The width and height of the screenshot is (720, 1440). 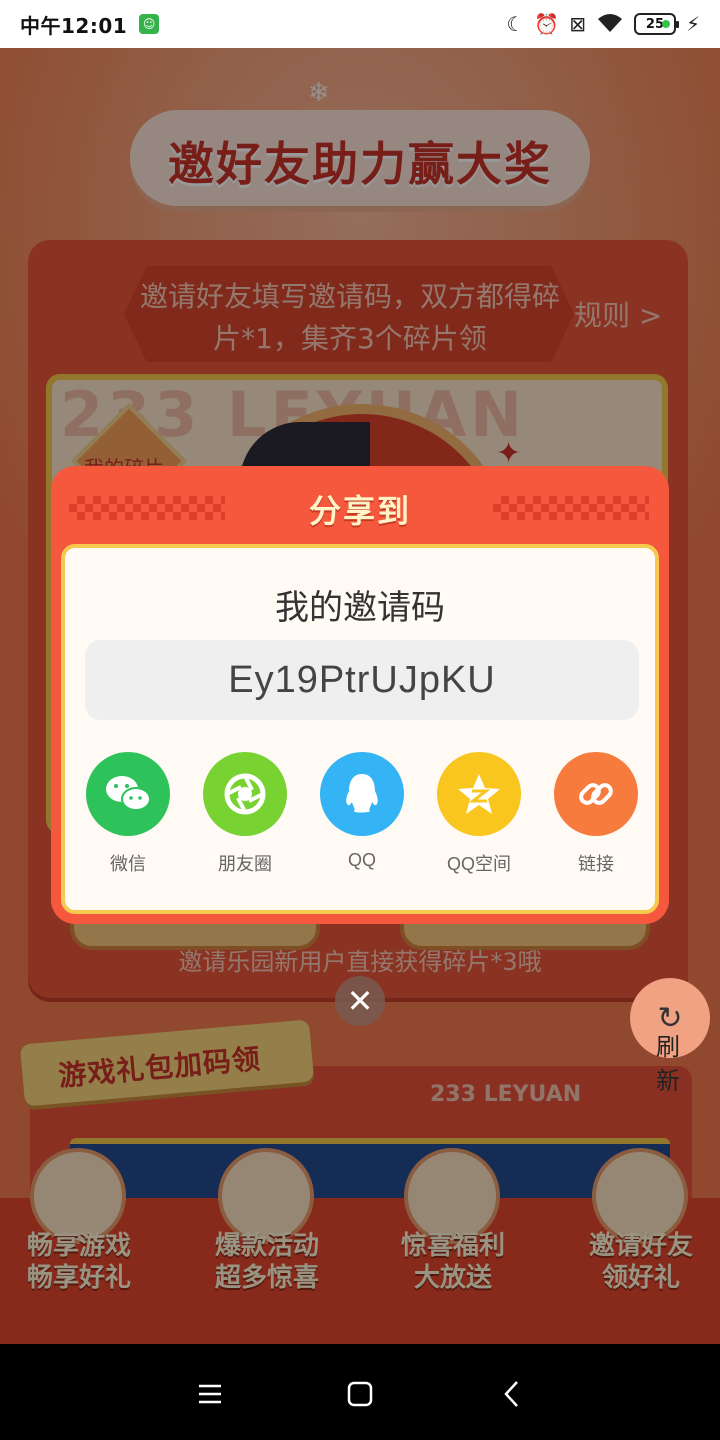 I want to click on share-targets: 微信 朋友圈 QQ QQ空间 链接, so click(x=360, y=817).